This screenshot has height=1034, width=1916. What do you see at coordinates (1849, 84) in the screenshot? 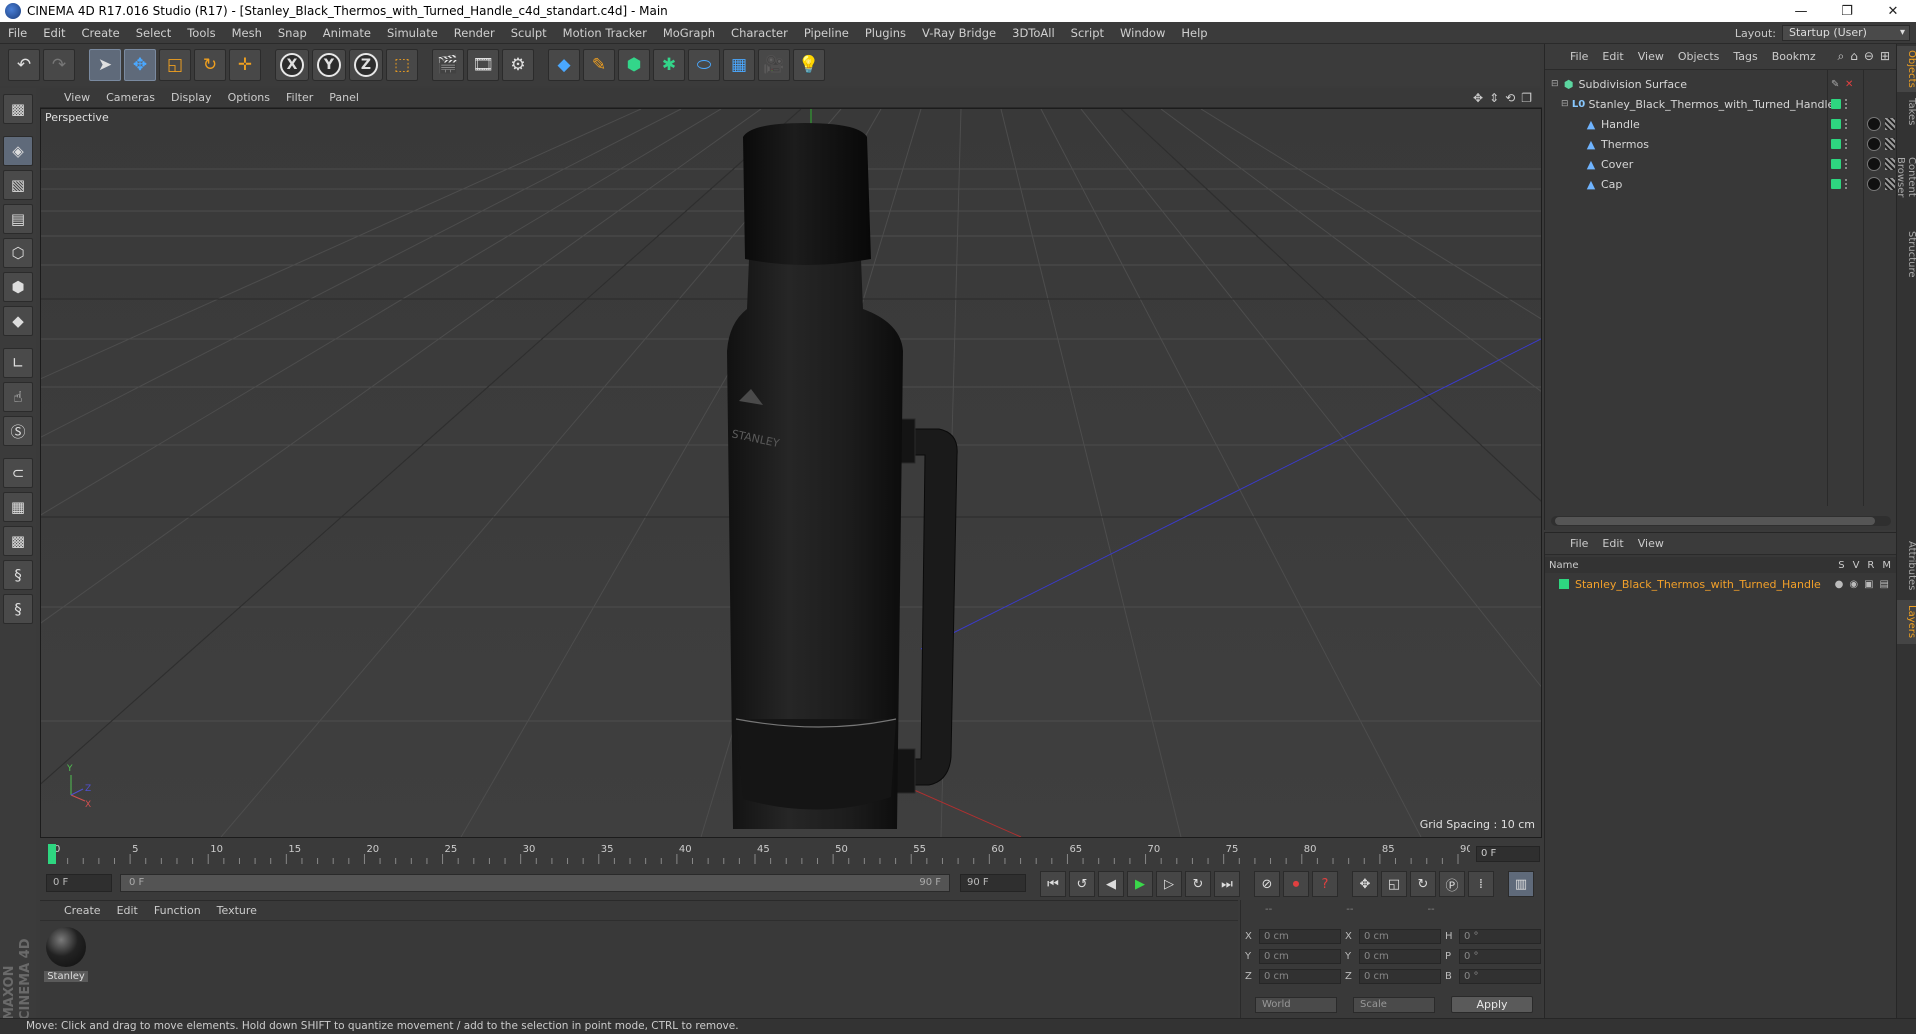
I see `disabled-x-icon: ✕` at bounding box center [1849, 84].